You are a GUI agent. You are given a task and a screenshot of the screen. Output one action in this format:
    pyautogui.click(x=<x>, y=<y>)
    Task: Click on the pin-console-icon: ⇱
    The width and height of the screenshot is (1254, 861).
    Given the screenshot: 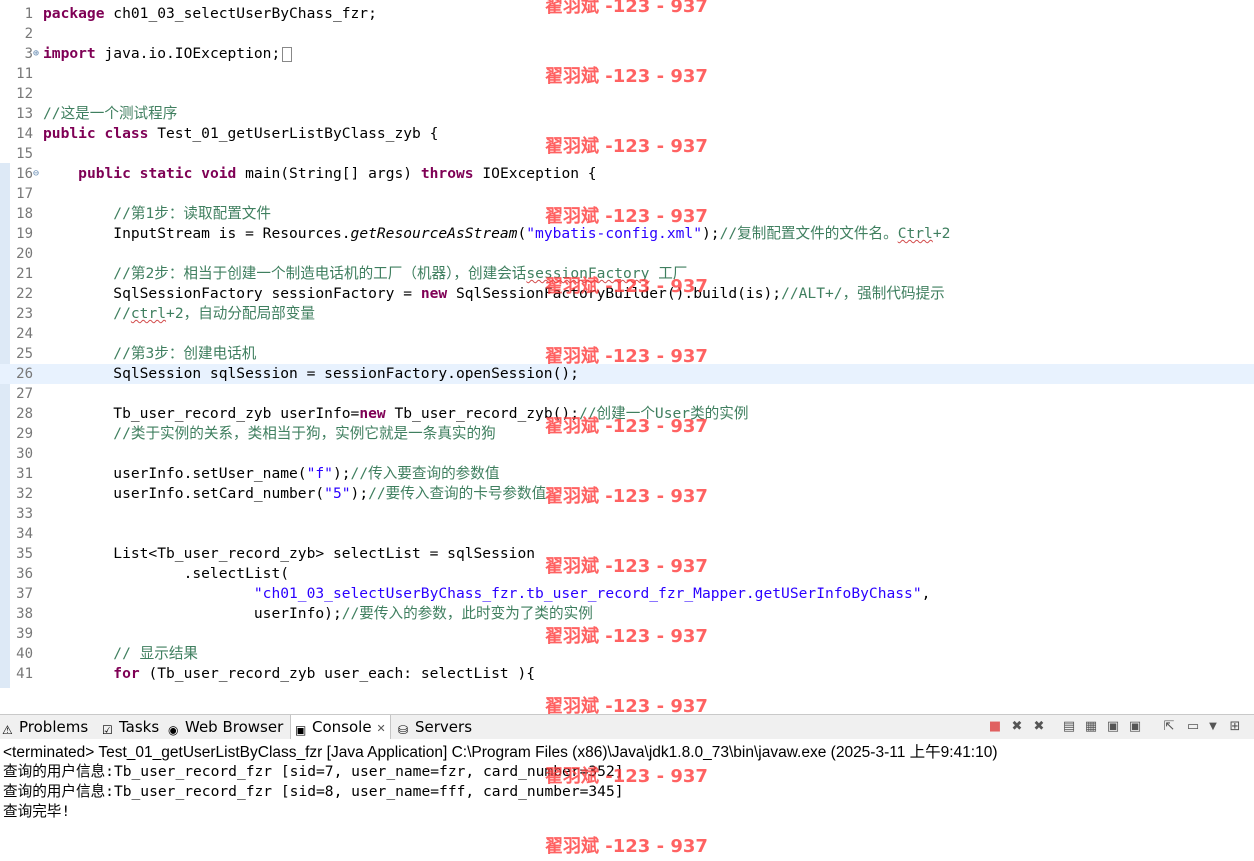 What is the action you would take?
    pyautogui.click(x=1169, y=727)
    